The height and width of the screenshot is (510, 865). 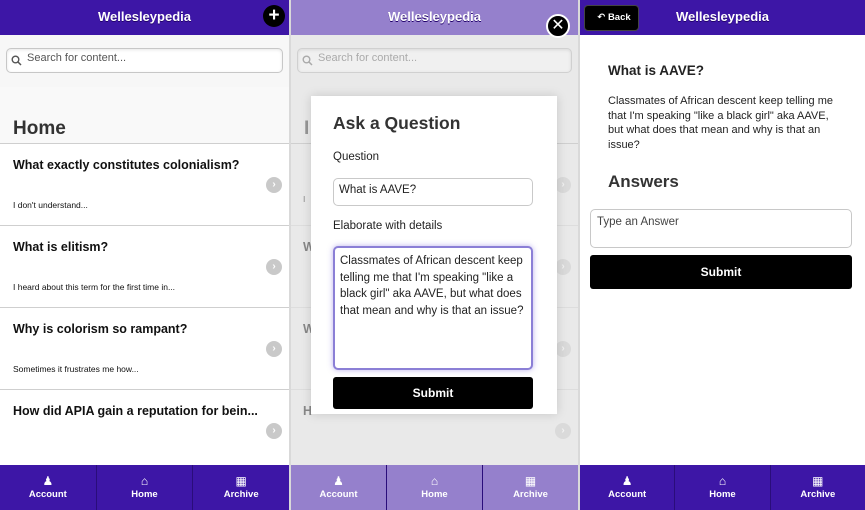 I want to click on submit-button: Submit, so click(x=433, y=393).